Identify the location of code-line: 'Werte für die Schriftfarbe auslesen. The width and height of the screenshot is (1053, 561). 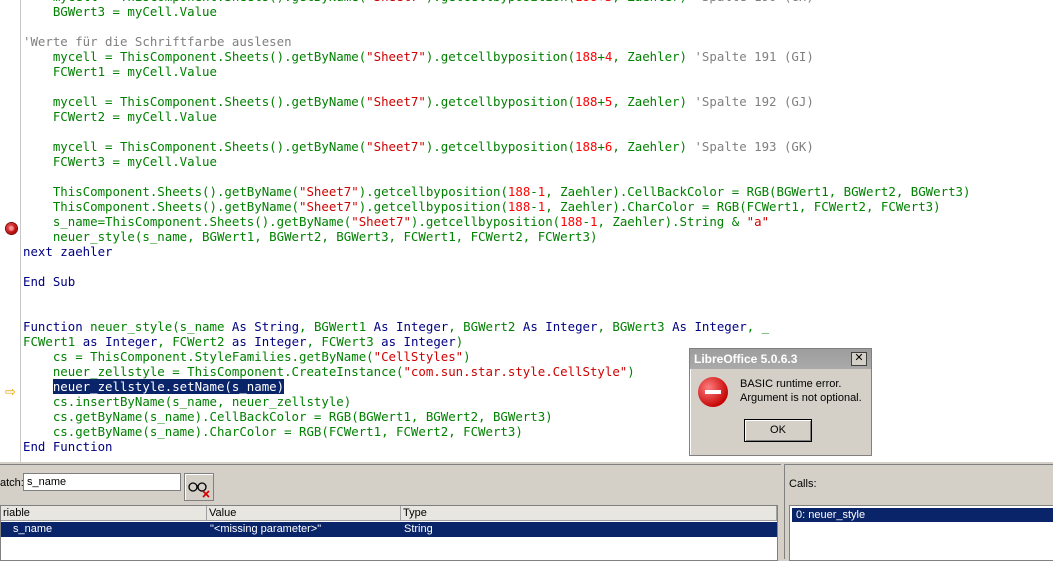
(538, 41).